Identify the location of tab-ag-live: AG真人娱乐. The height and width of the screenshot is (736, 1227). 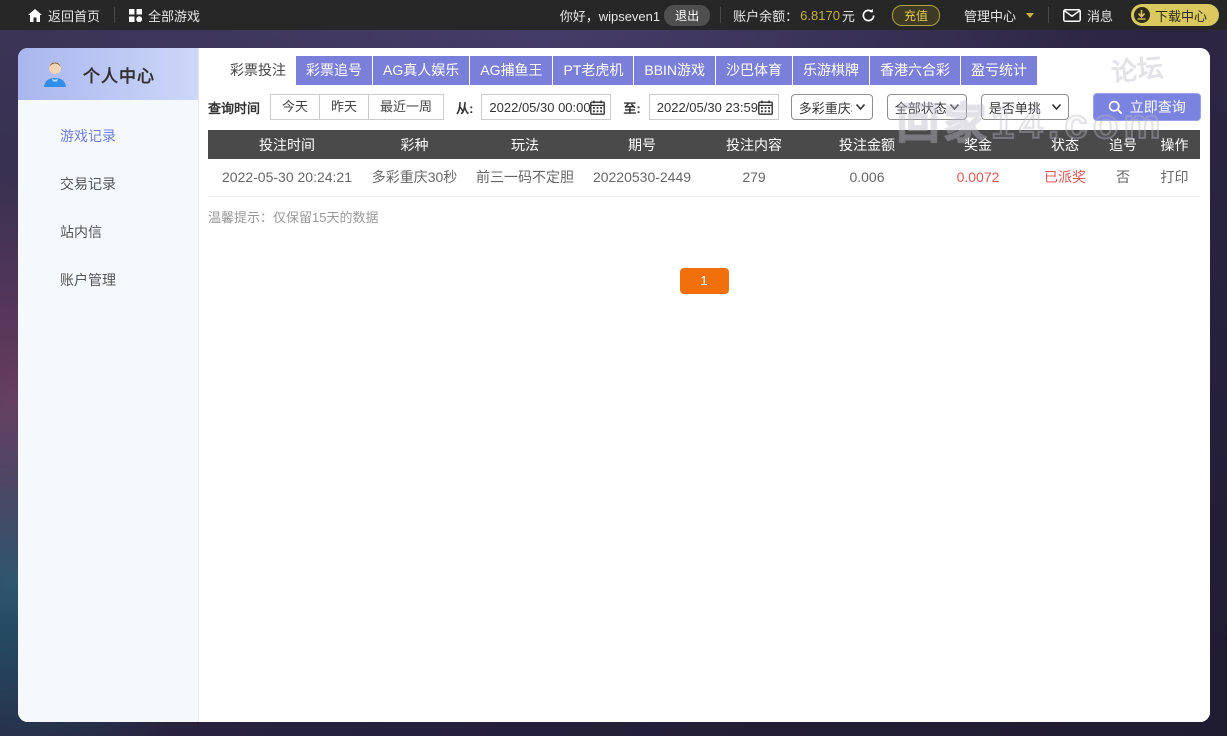
(422, 70).